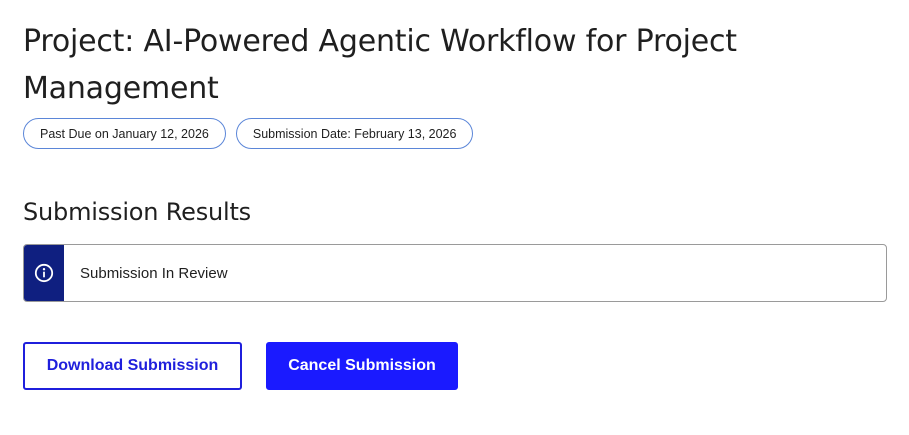  Describe the element at coordinates (124, 133) in the screenshot. I see `due-date-badge: Past Due on January 12, 2026` at that location.